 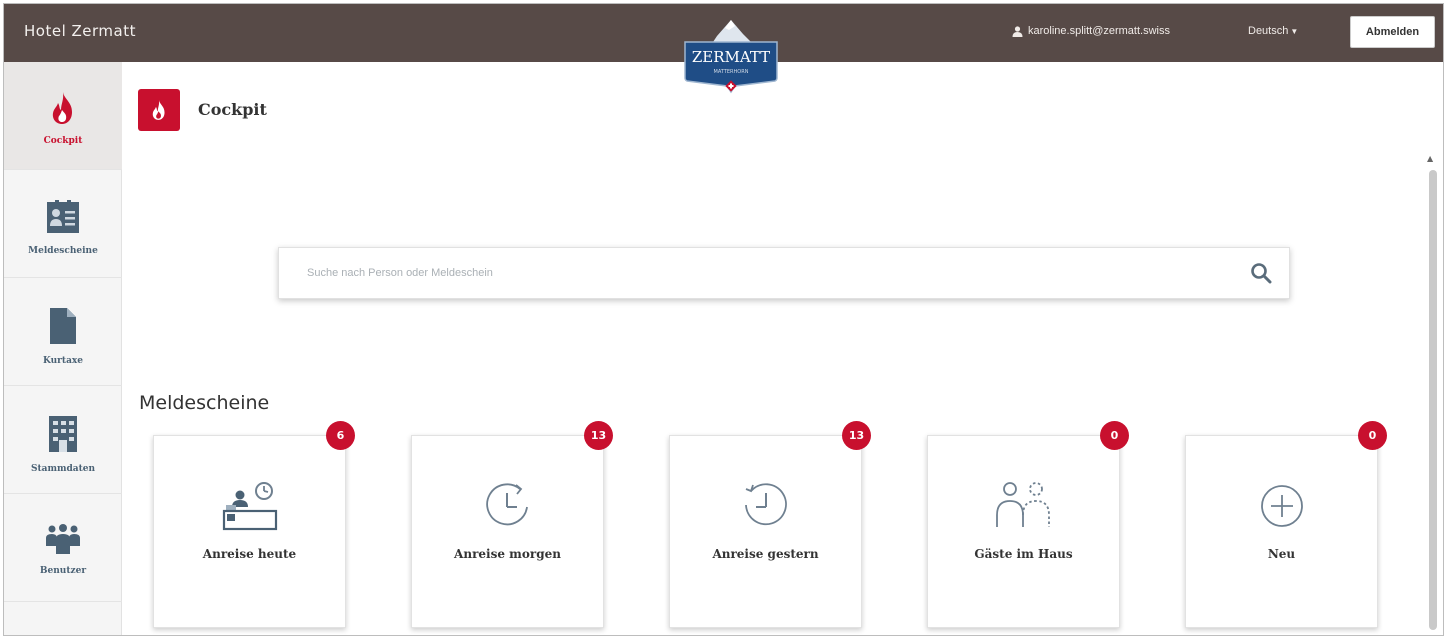 I want to click on search-input, so click(x=754, y=273).